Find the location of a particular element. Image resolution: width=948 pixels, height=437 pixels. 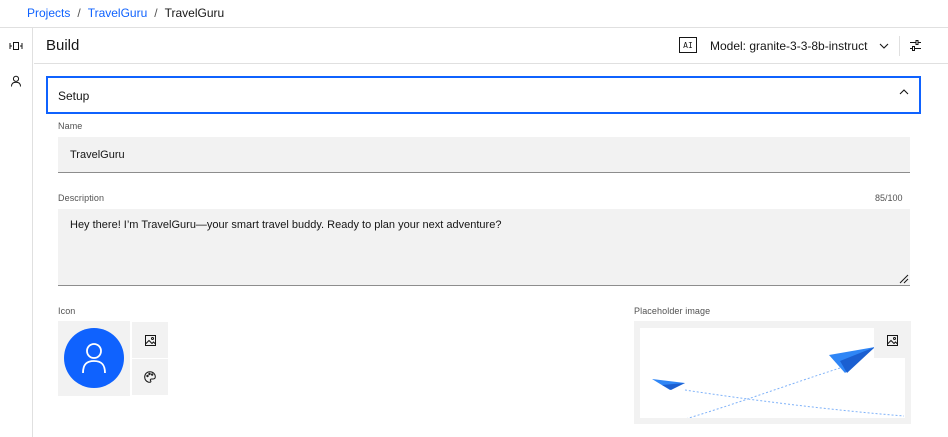

breadcrumb-current: TravelGuru is located at coordinates (194, 13).